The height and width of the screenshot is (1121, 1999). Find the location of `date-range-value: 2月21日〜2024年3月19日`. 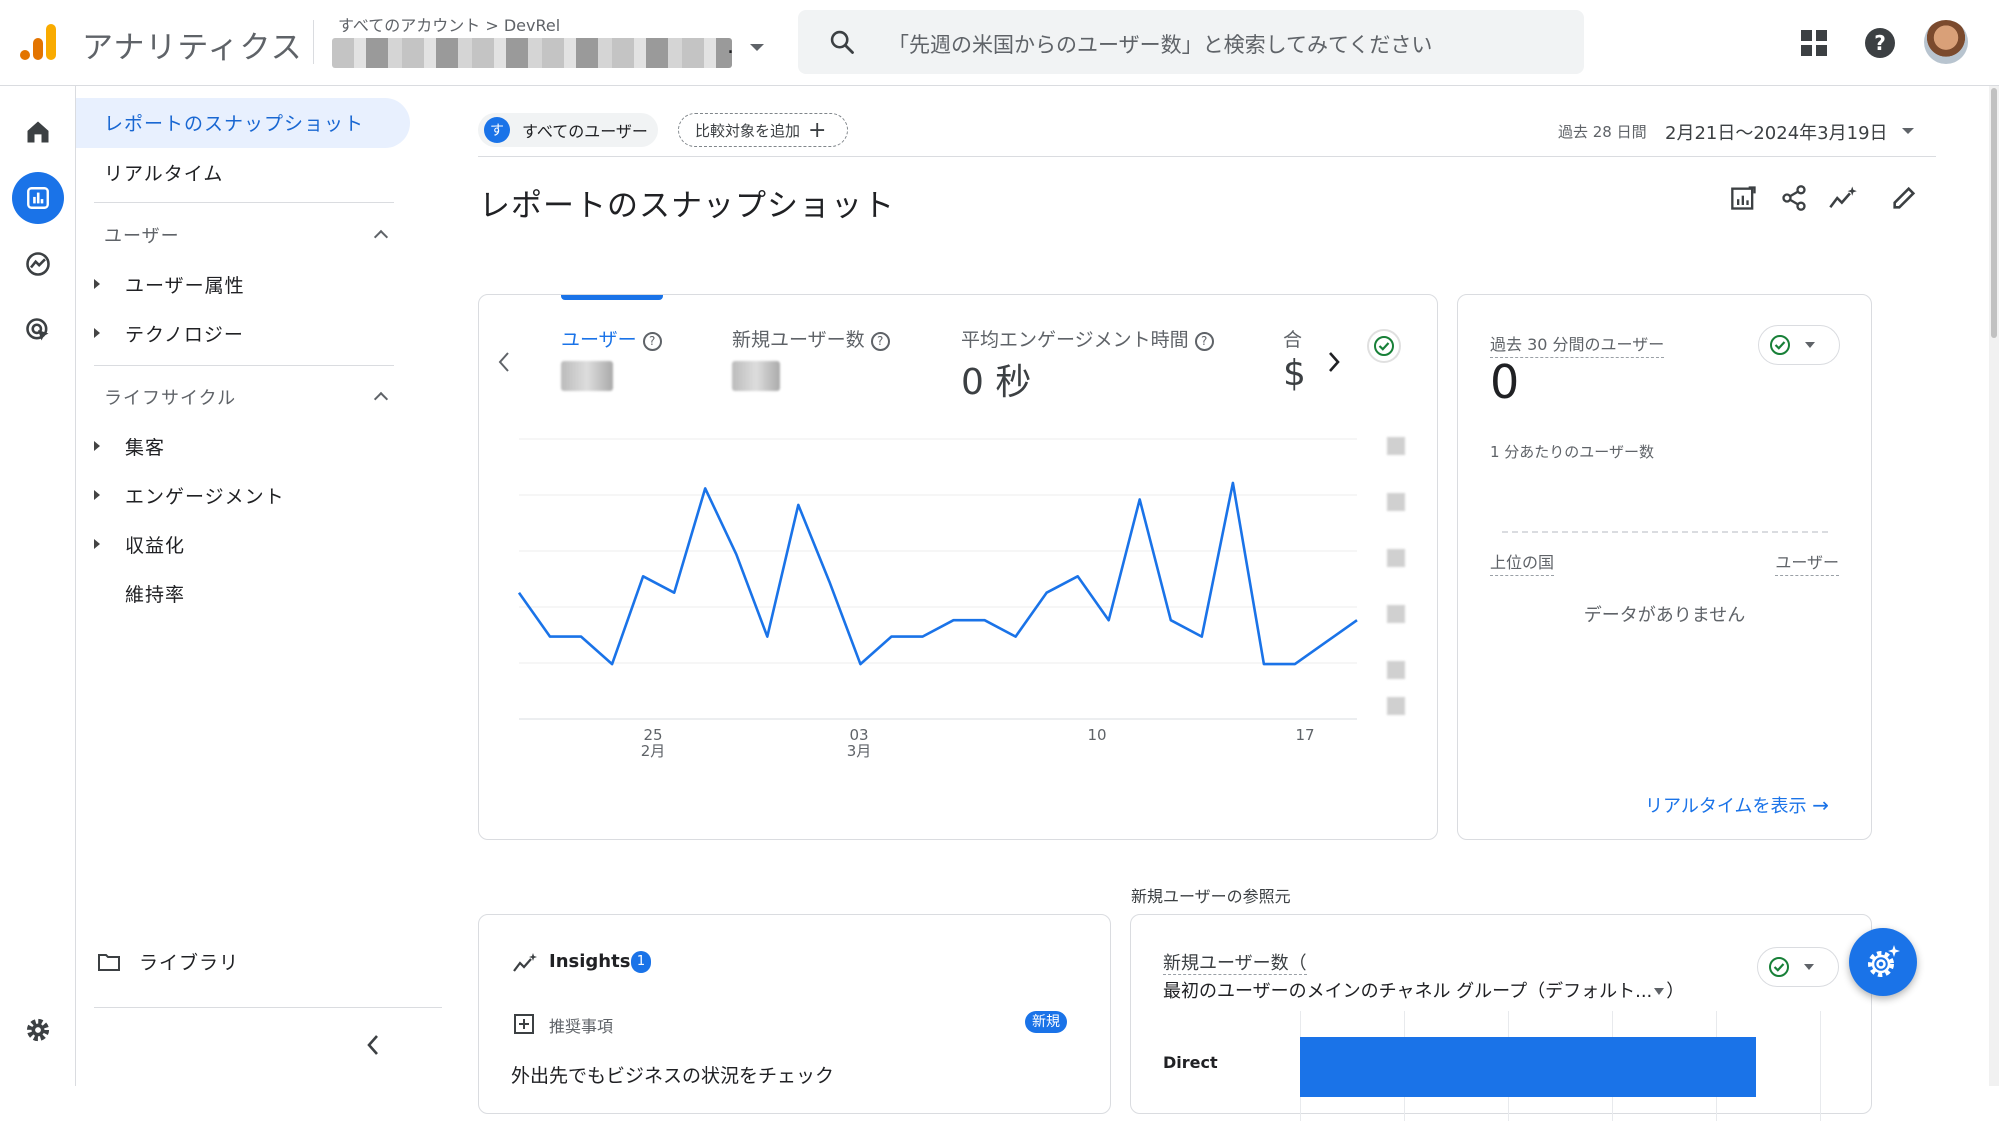

date-range-value: 2月21日〜2024年3月19日 is located at coordinates (1776, 132).